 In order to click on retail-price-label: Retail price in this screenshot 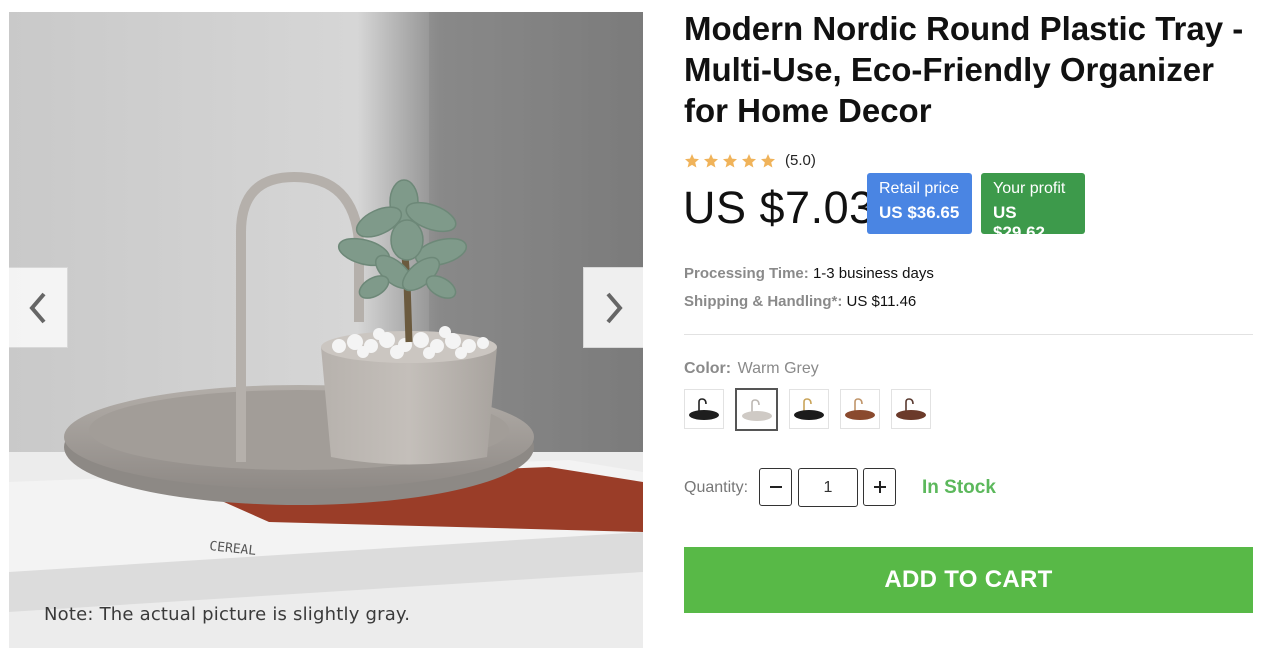, I will do `click(919, 188)`.